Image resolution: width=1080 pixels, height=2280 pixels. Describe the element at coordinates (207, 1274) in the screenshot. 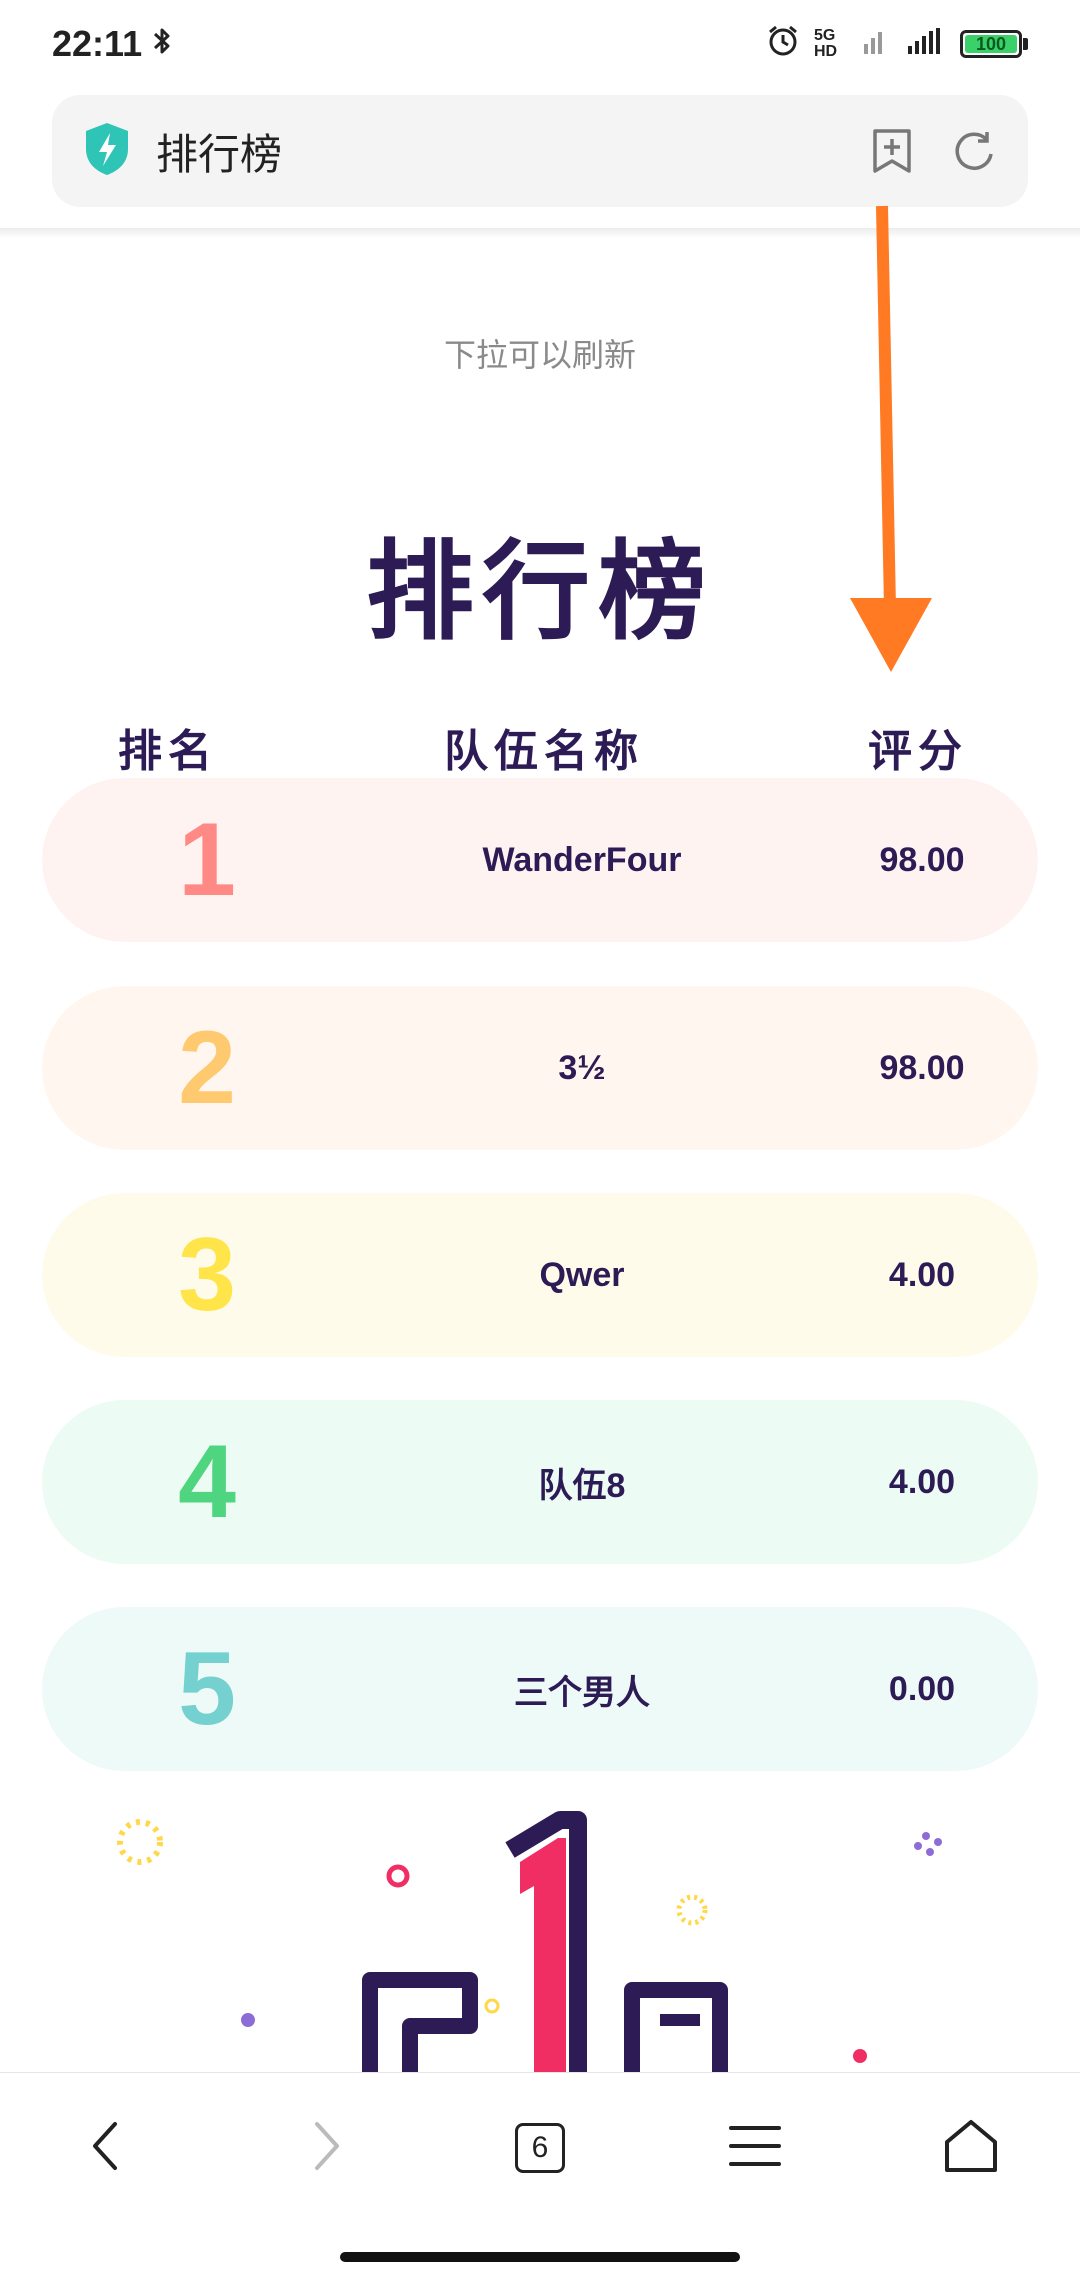

I see `rank-number: 3` at that location.